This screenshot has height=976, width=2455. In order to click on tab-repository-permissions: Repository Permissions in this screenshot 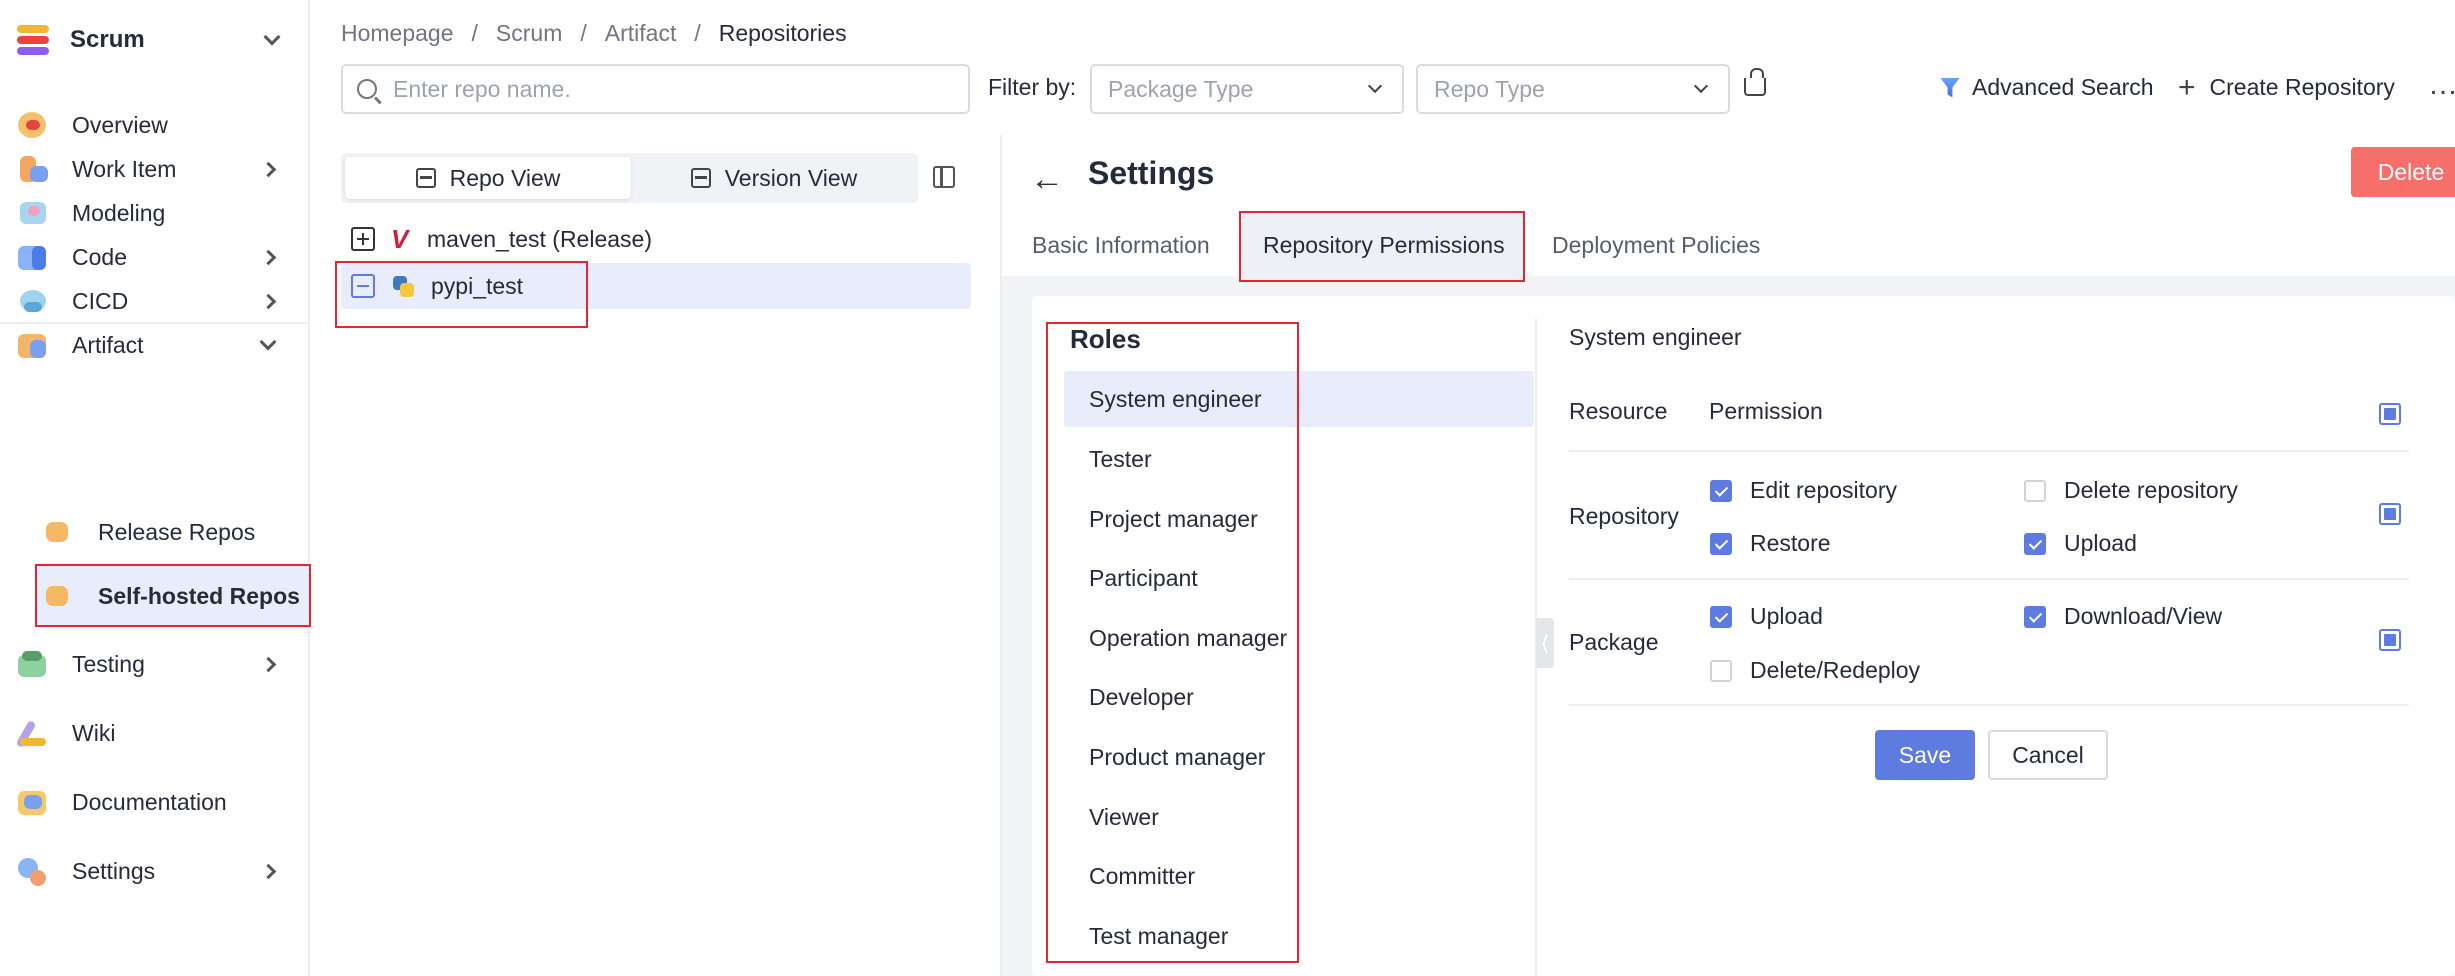, I will do `click(1384, 245)`.